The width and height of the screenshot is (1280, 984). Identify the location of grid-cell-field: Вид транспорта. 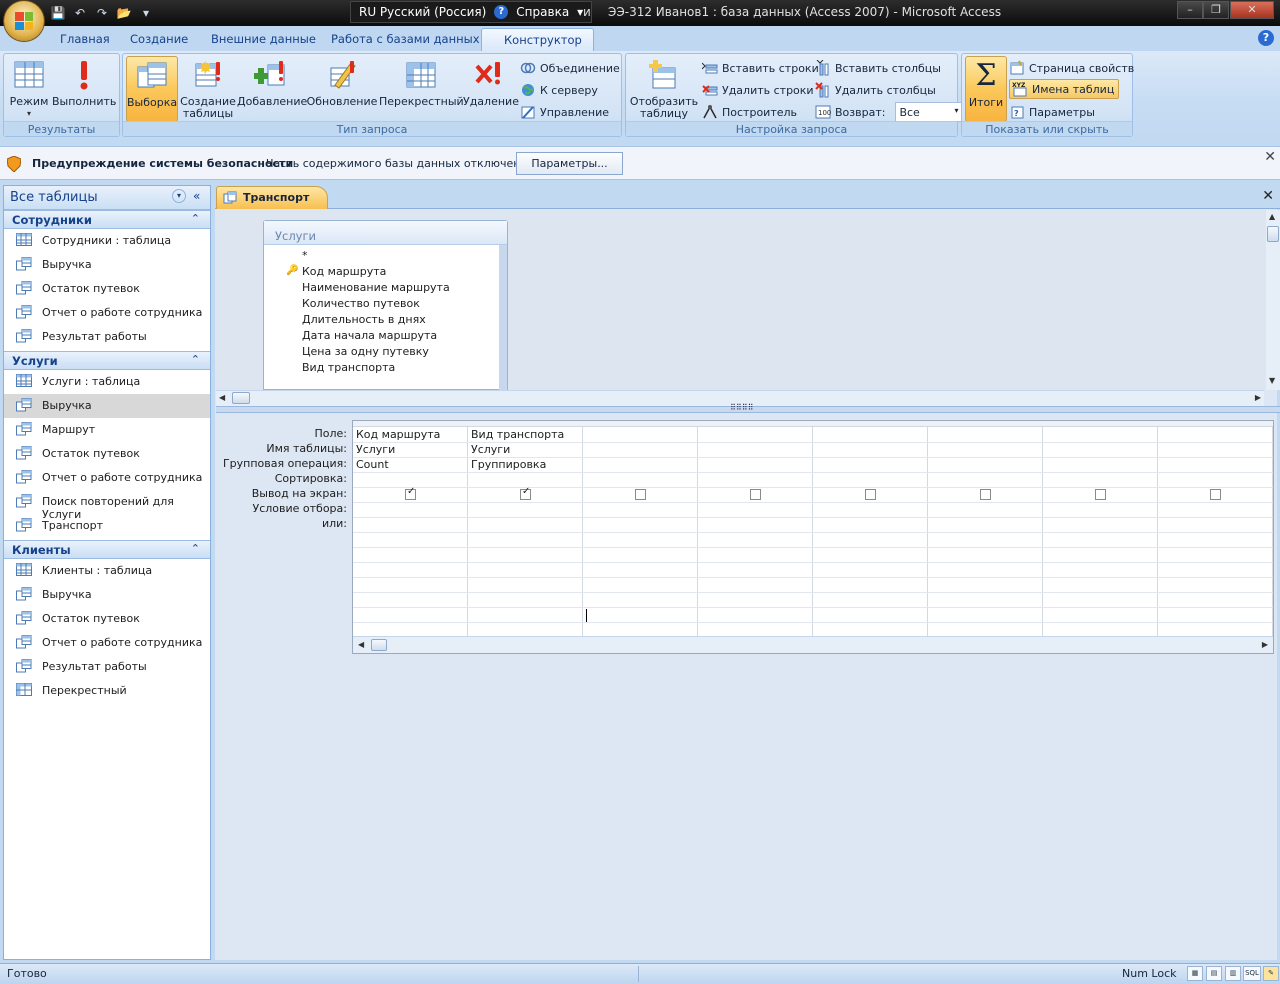
(517, 434).